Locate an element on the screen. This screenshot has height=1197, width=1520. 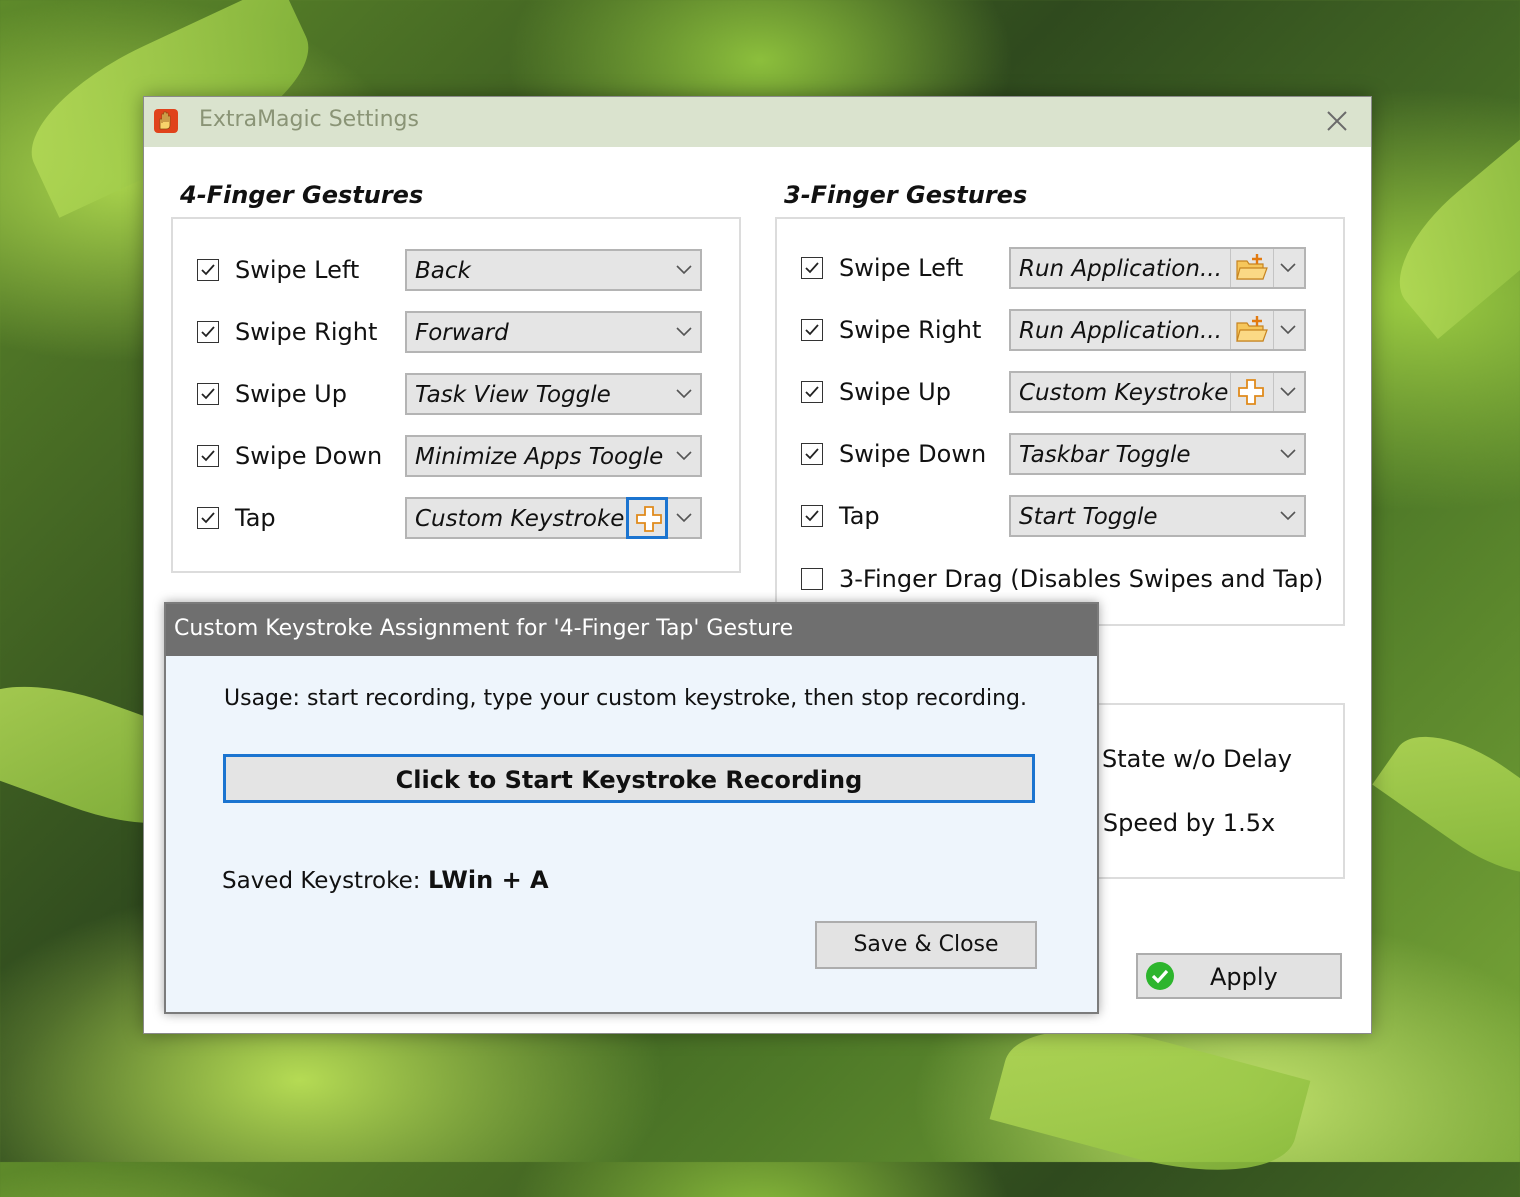
three-finger-title: 3-Finger Gestures is located at coordinates (906, 195).